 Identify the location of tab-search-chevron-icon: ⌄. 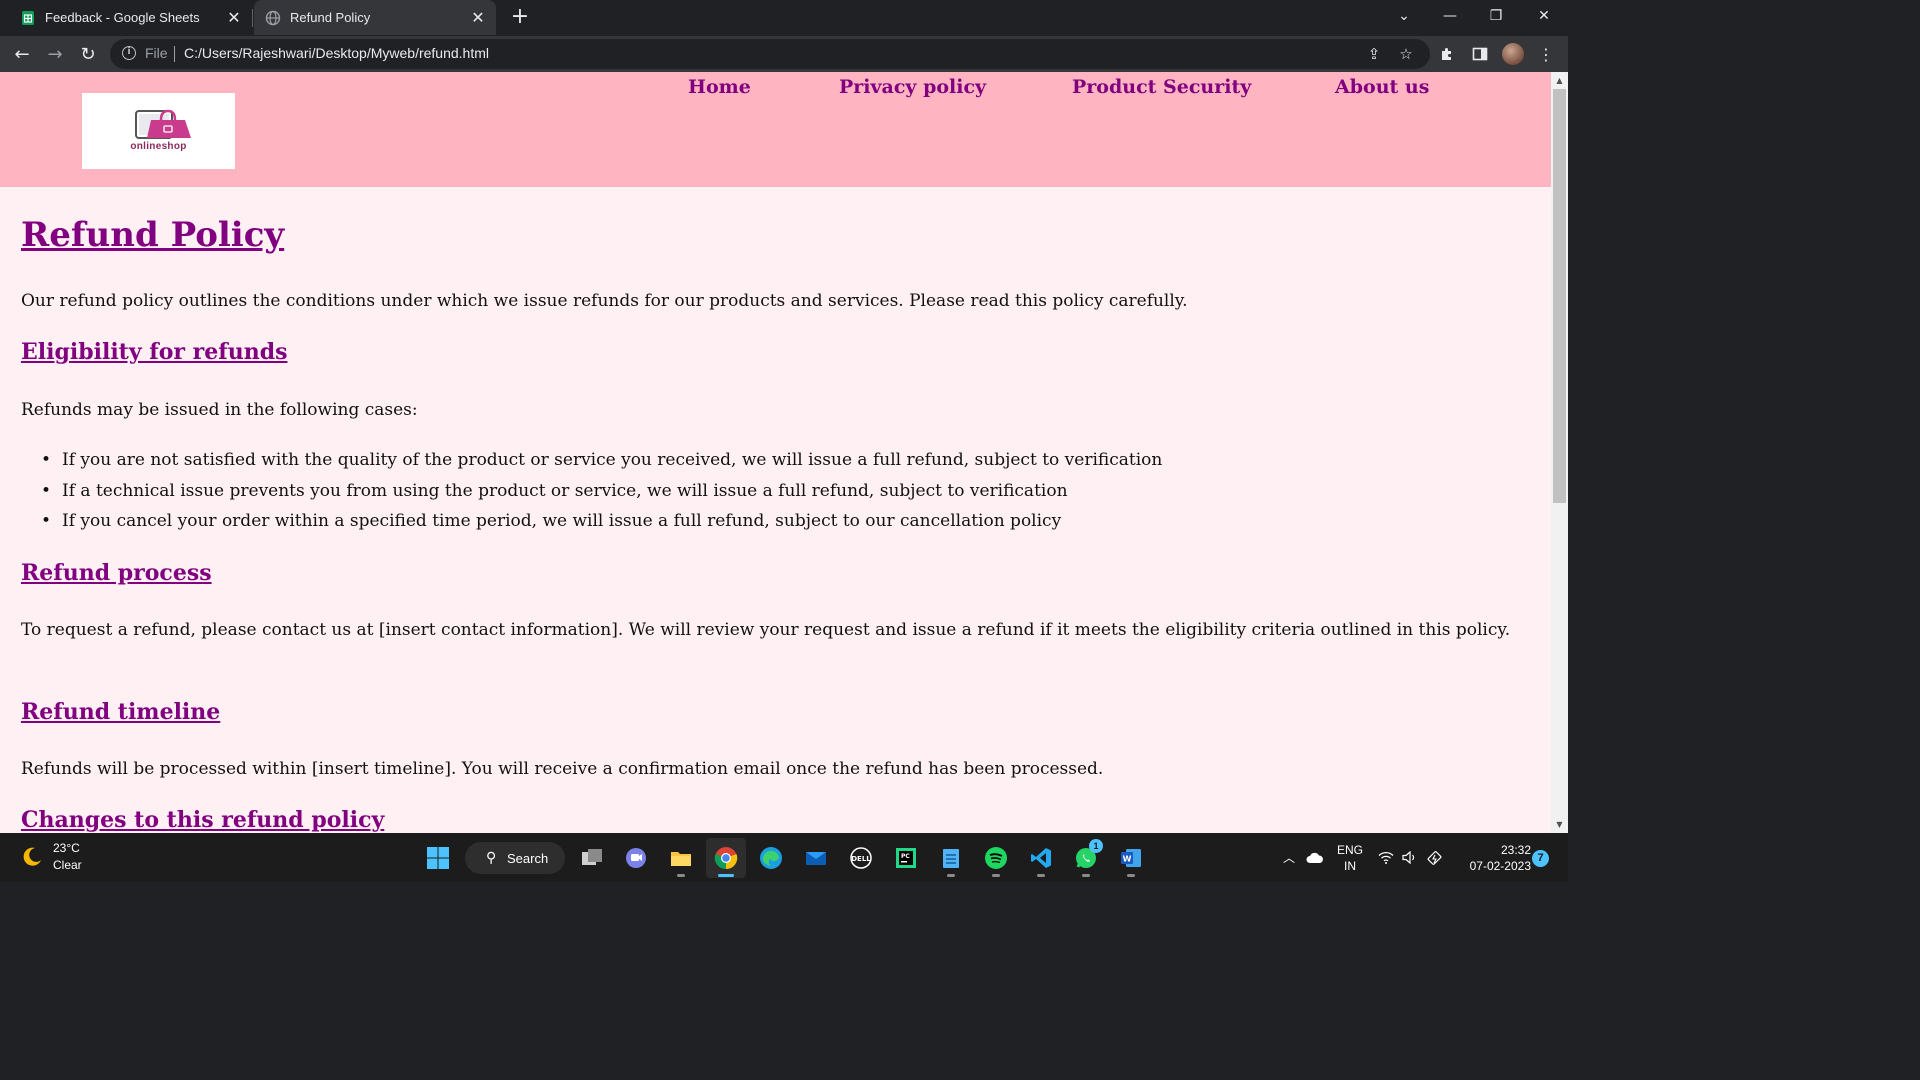
(1404, 16).